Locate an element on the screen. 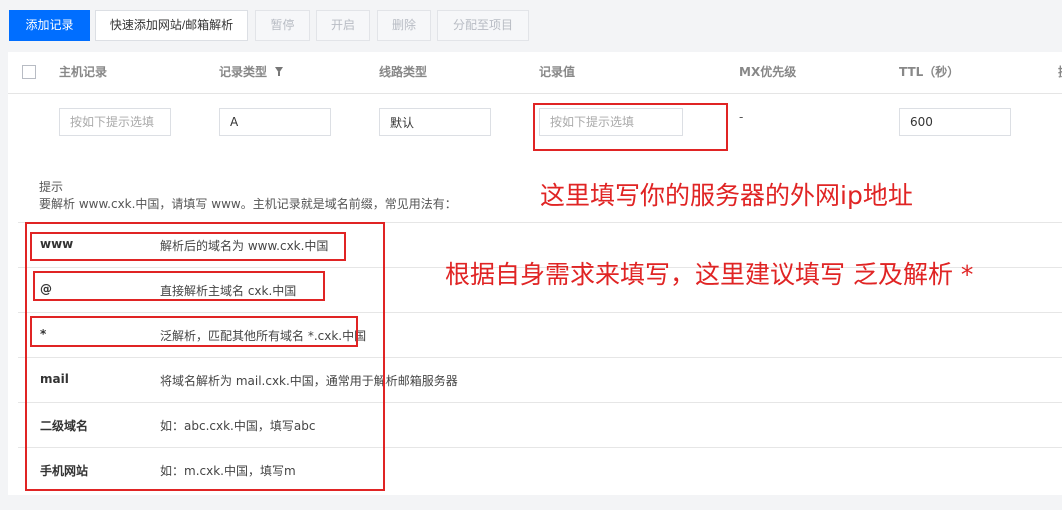 The width and height of the screenshot is (1062, 510). hint-row-mail: mail 将域名解析为 mail.cxk.中国，通常用于解析邮箱服务器 is located at coordinates (540, 380).